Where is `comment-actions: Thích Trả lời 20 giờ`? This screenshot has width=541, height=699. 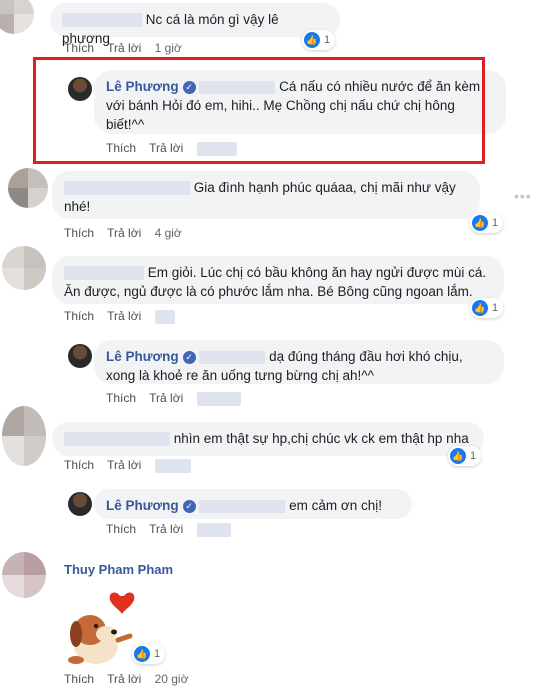 comment-actions: Thích Trả lời 20 giờ is located at coordinates (131, 679).